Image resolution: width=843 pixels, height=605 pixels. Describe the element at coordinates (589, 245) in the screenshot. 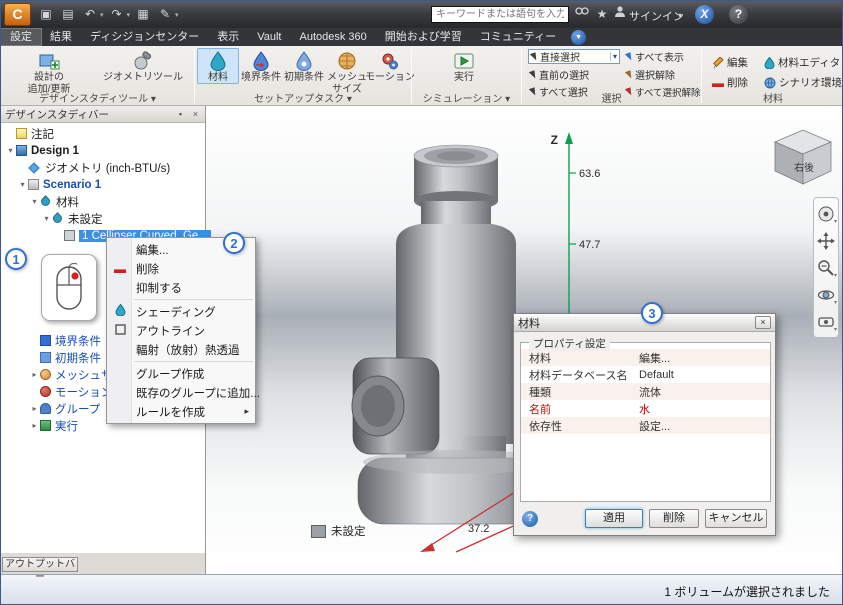

I see `z-tick-47: 47.7` at that location.